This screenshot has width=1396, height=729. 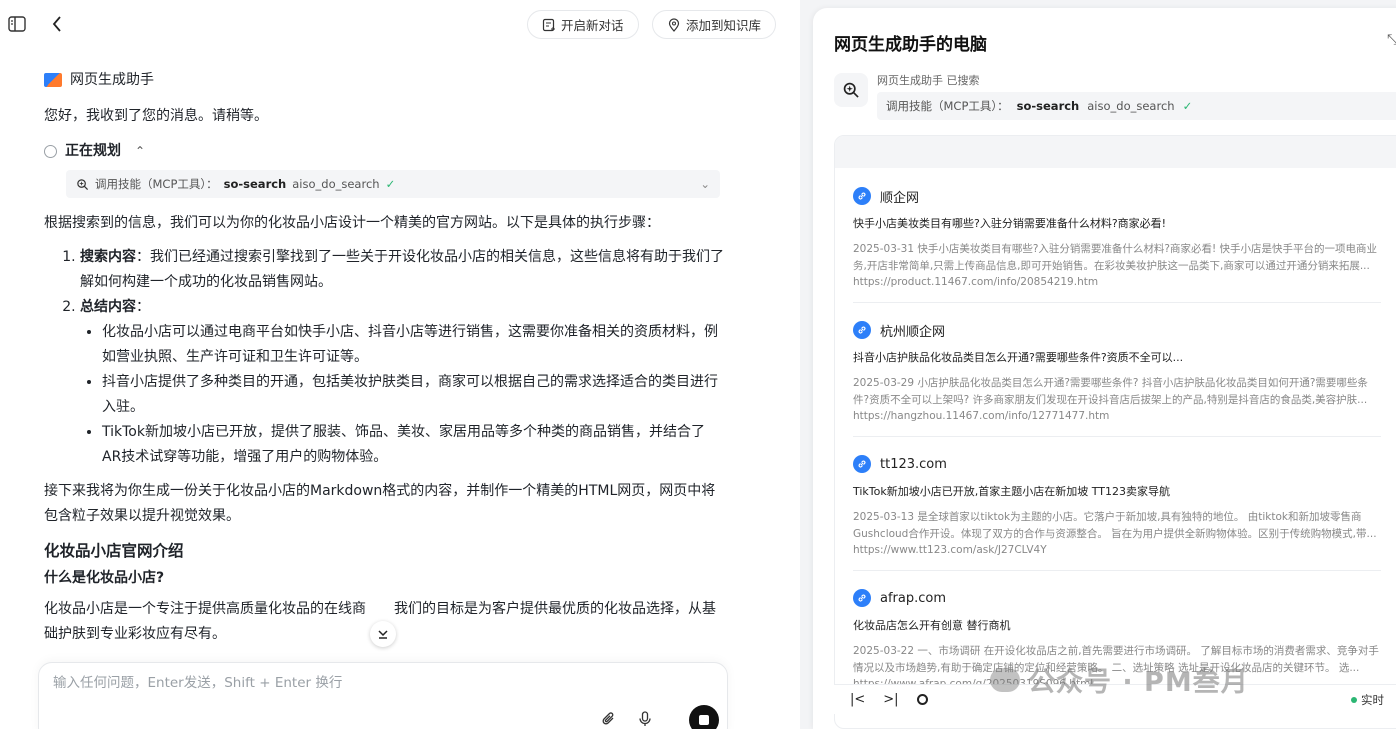 I want to click on arrow-down-icon, so click(x=383, y=634).